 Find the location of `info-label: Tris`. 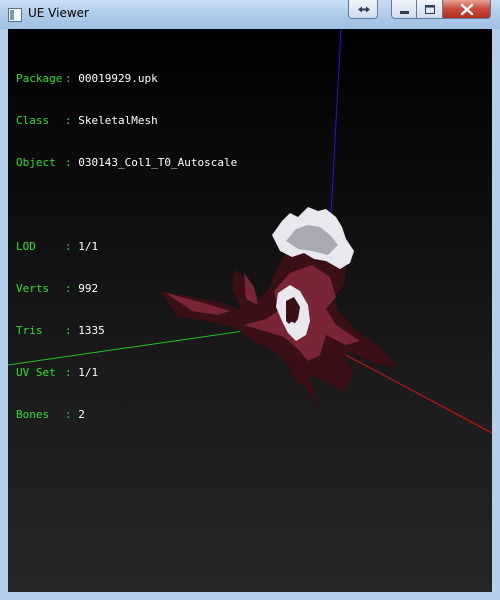

info-label: Tris is located at coordinates (29, 330).